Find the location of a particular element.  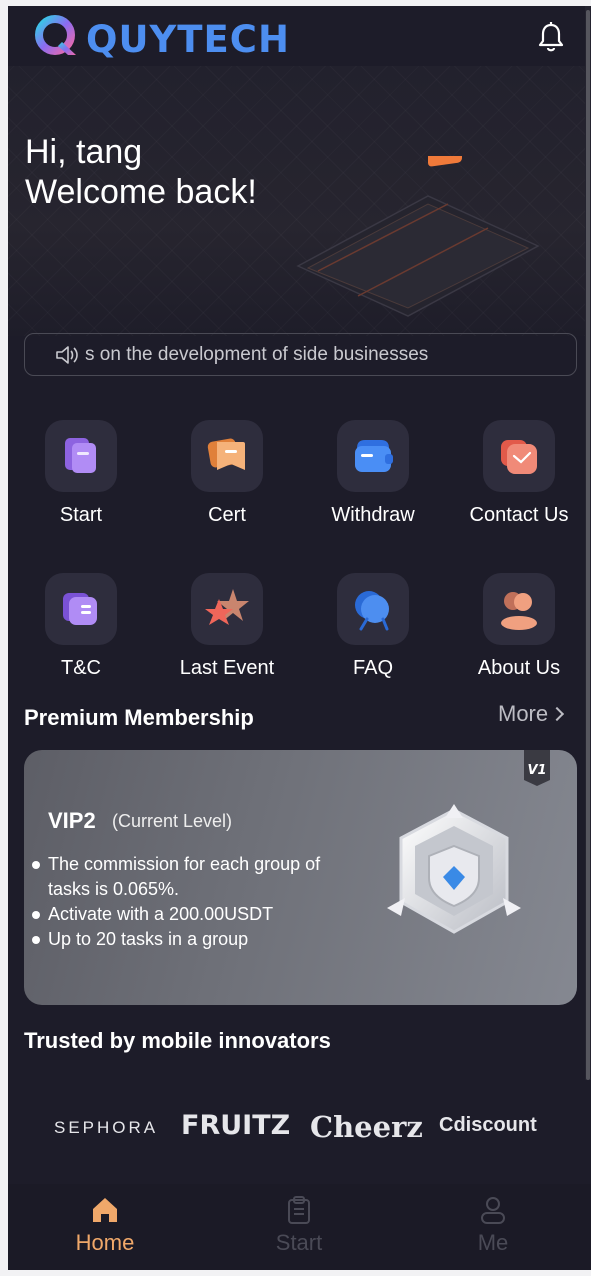

cert-icon is located at coordinates (226, 454).